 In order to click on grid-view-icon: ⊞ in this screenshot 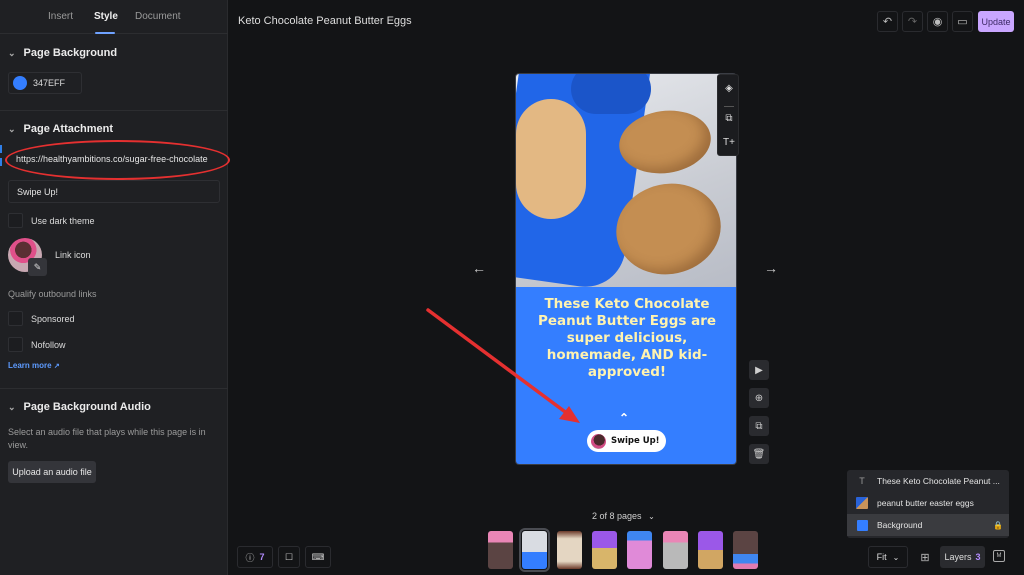, I will do `click(925, 557)`.